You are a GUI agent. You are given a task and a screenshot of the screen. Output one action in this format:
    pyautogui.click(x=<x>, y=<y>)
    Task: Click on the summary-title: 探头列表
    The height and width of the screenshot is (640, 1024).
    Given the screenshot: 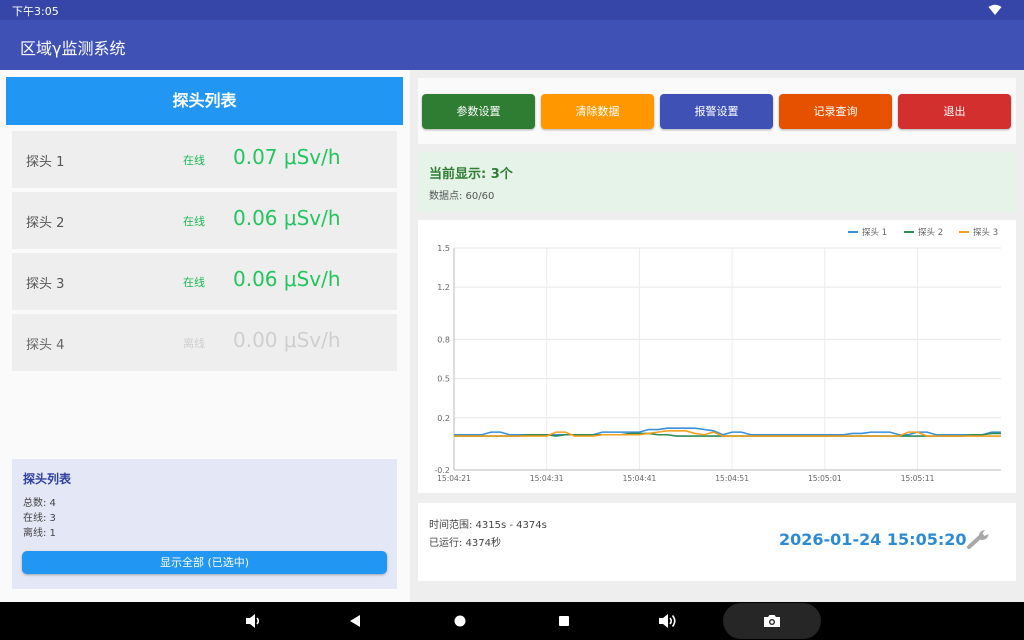 What is the action you would take?
    pyautogui.click(x=47, y=479)
    